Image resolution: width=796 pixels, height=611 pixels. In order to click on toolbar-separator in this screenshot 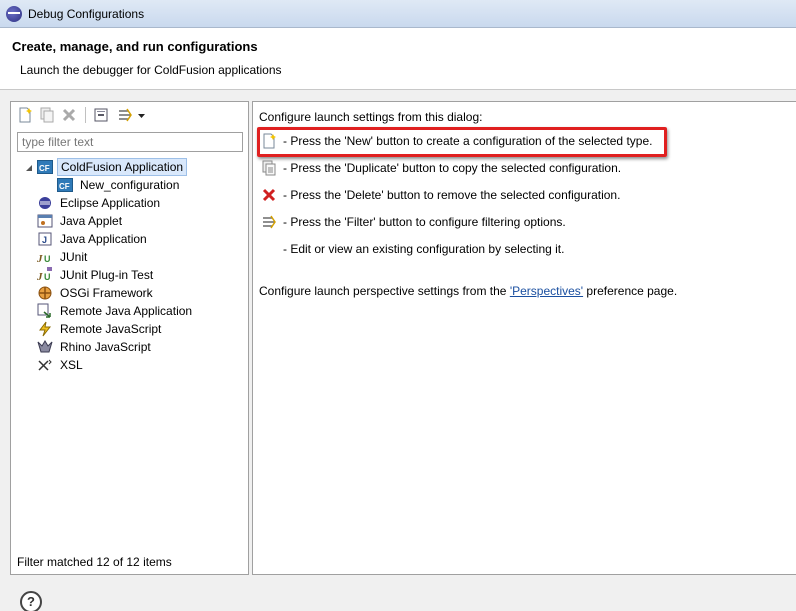, I will do `click(85, 115)`.